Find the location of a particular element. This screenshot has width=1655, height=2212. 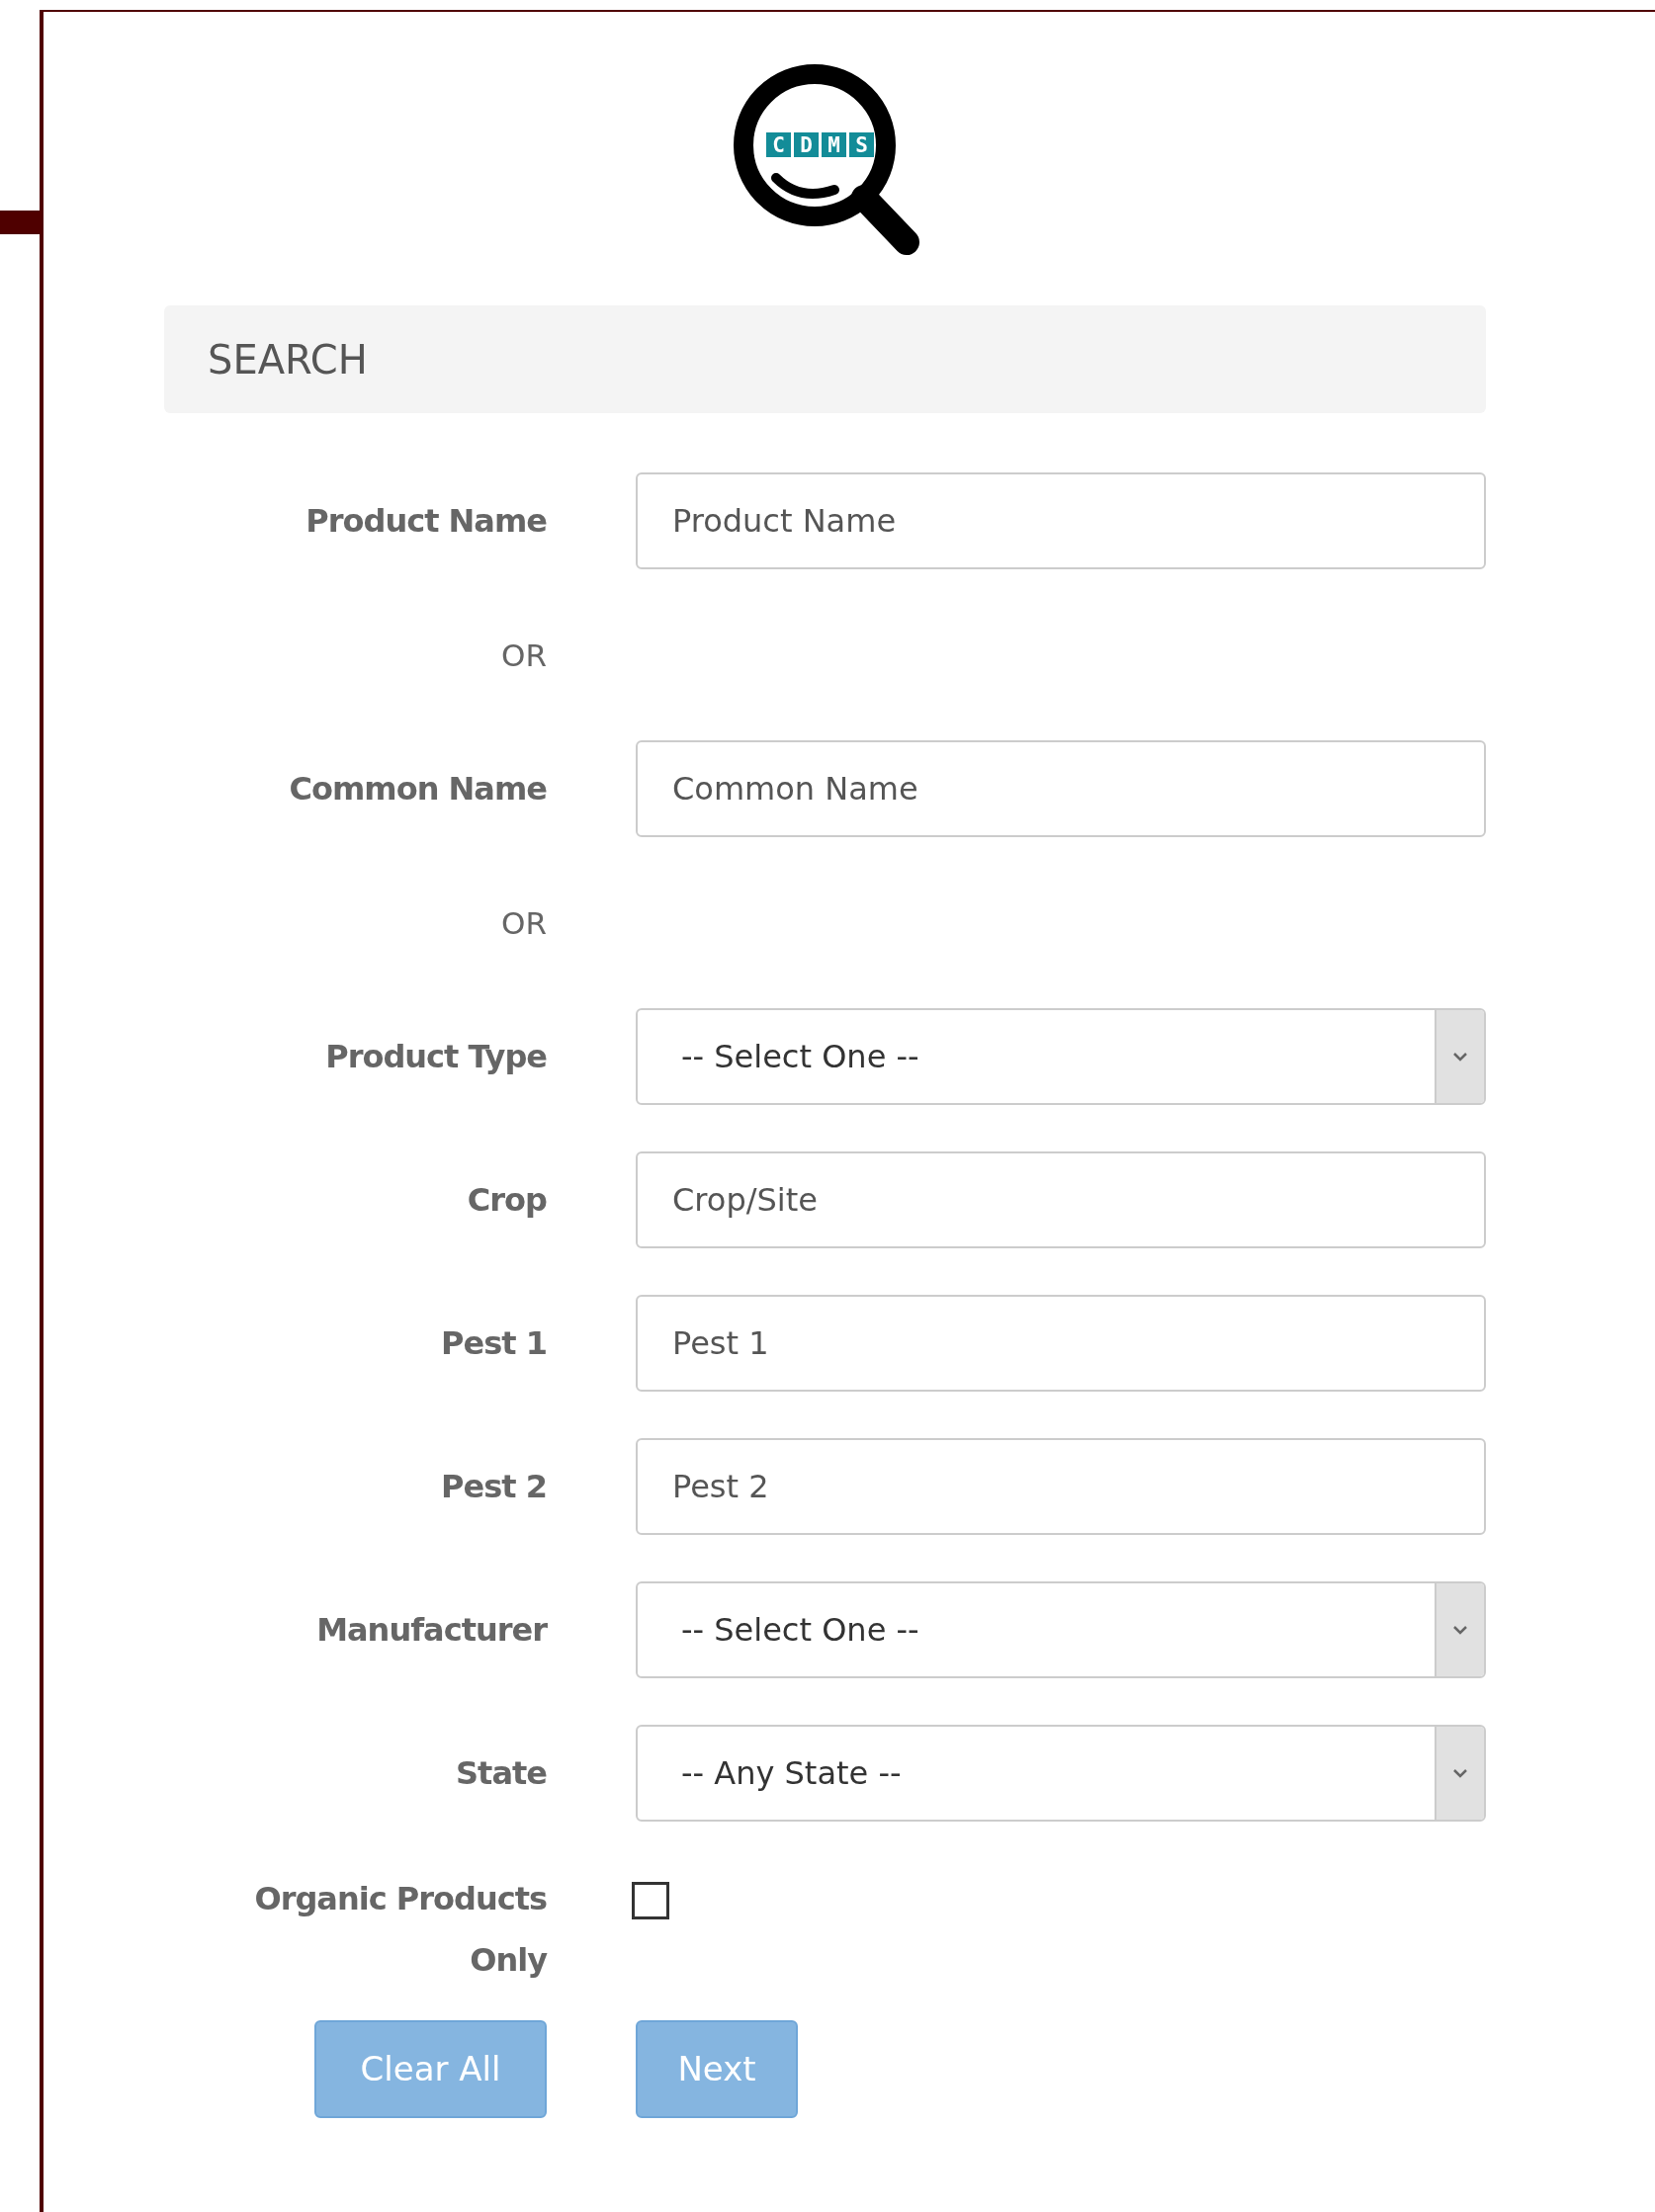

field-label: Crop is located at coordinates (507, 1200).